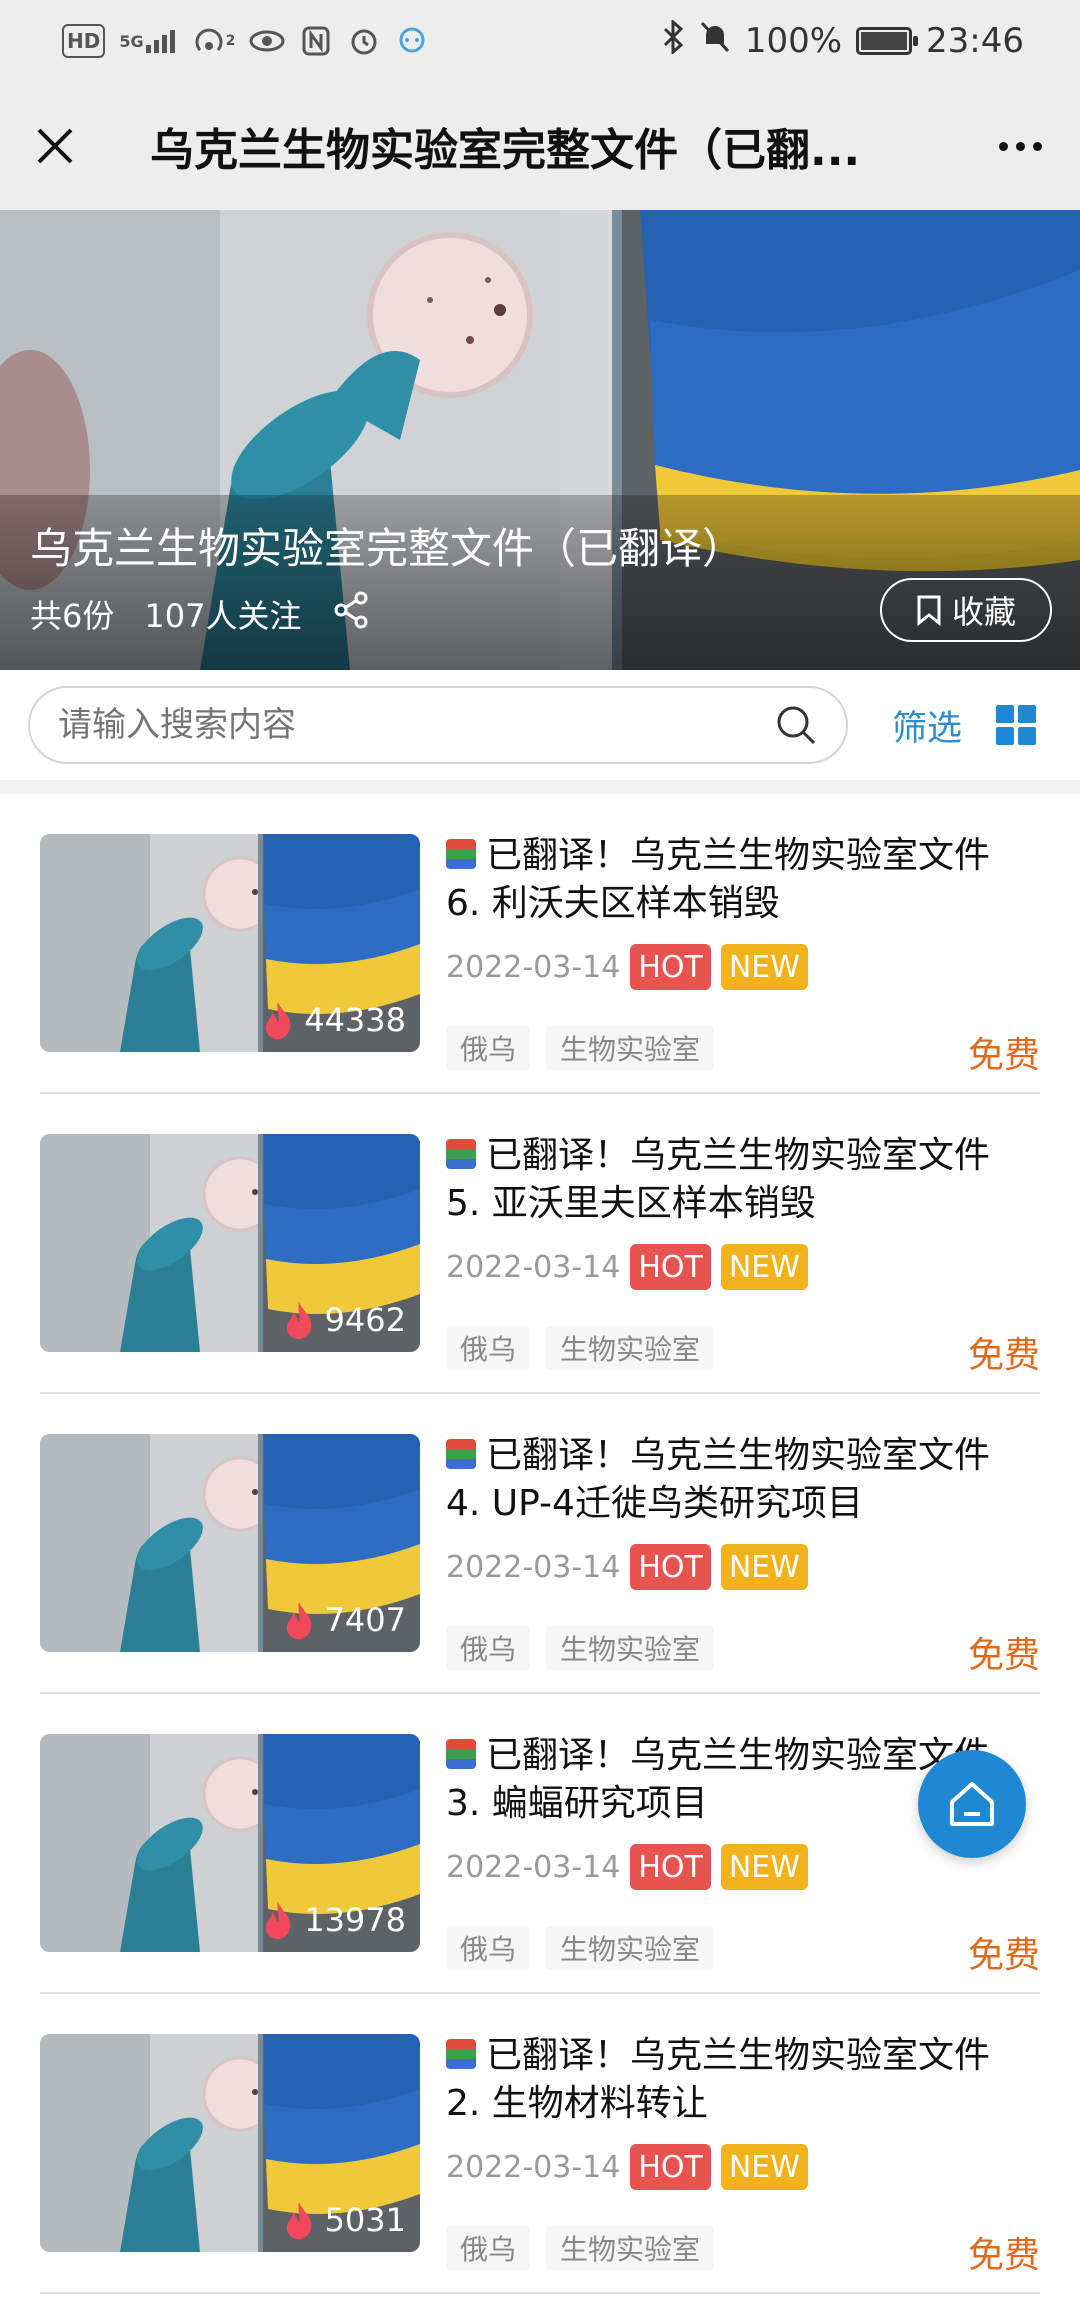 This screenshot has height=2298, width=1080. What do you see at coordinates (1020, 146) in the screenshot?
I see `more-button` at bounding box center [1020, 146].